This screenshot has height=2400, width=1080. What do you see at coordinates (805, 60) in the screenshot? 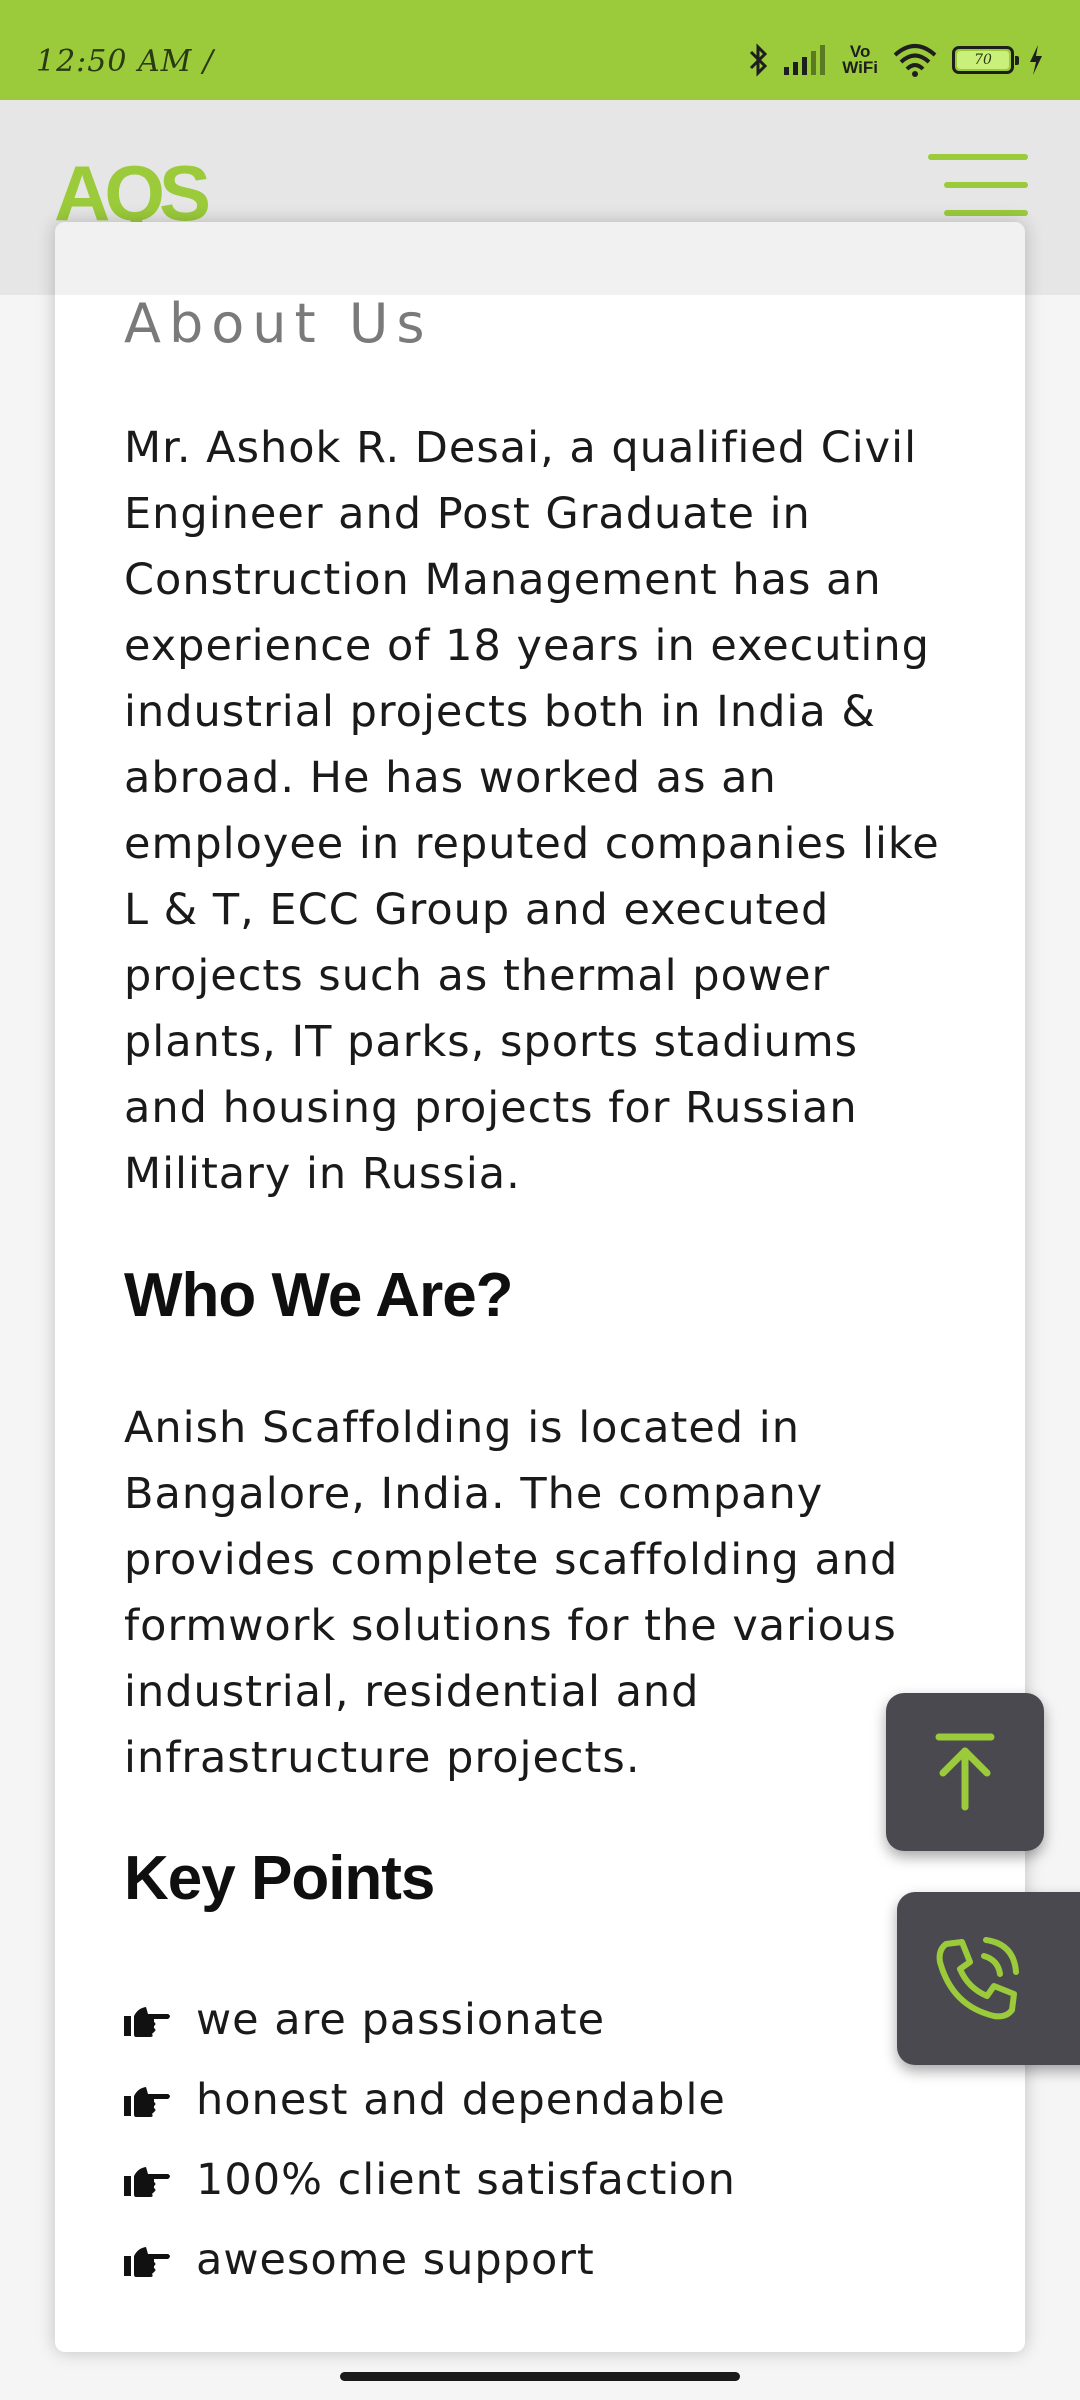
I see `signal-icon` at bounding box center [805, 60].